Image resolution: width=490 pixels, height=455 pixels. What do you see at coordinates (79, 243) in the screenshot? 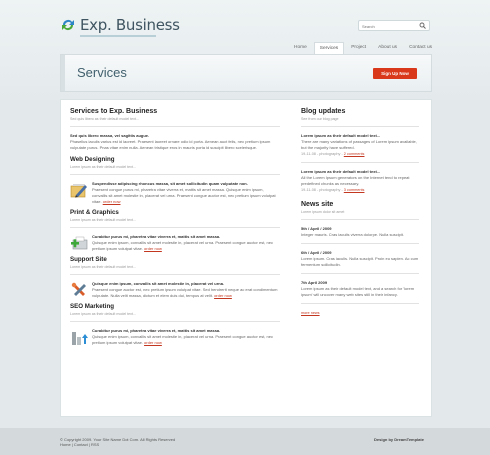
I see `add-print-icon` at bounding box center [79, 243].